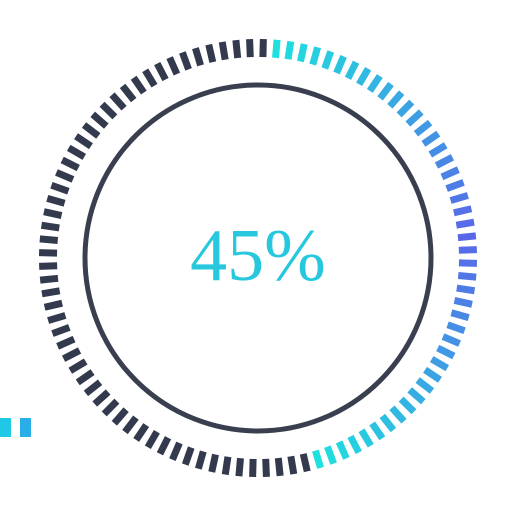 Image resolution: width=516 pixels, height=524 pixels. I want to click on partial-mark-left, so click(5, 427).